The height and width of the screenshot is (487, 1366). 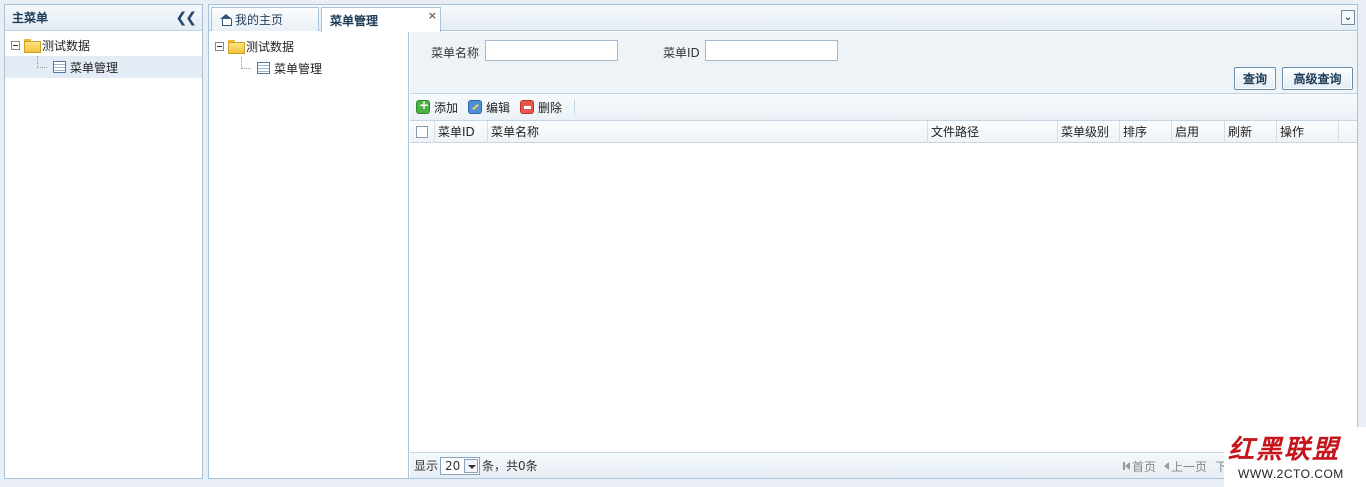 I want to click on page-size-select: 20, so click(x=460, y=465).